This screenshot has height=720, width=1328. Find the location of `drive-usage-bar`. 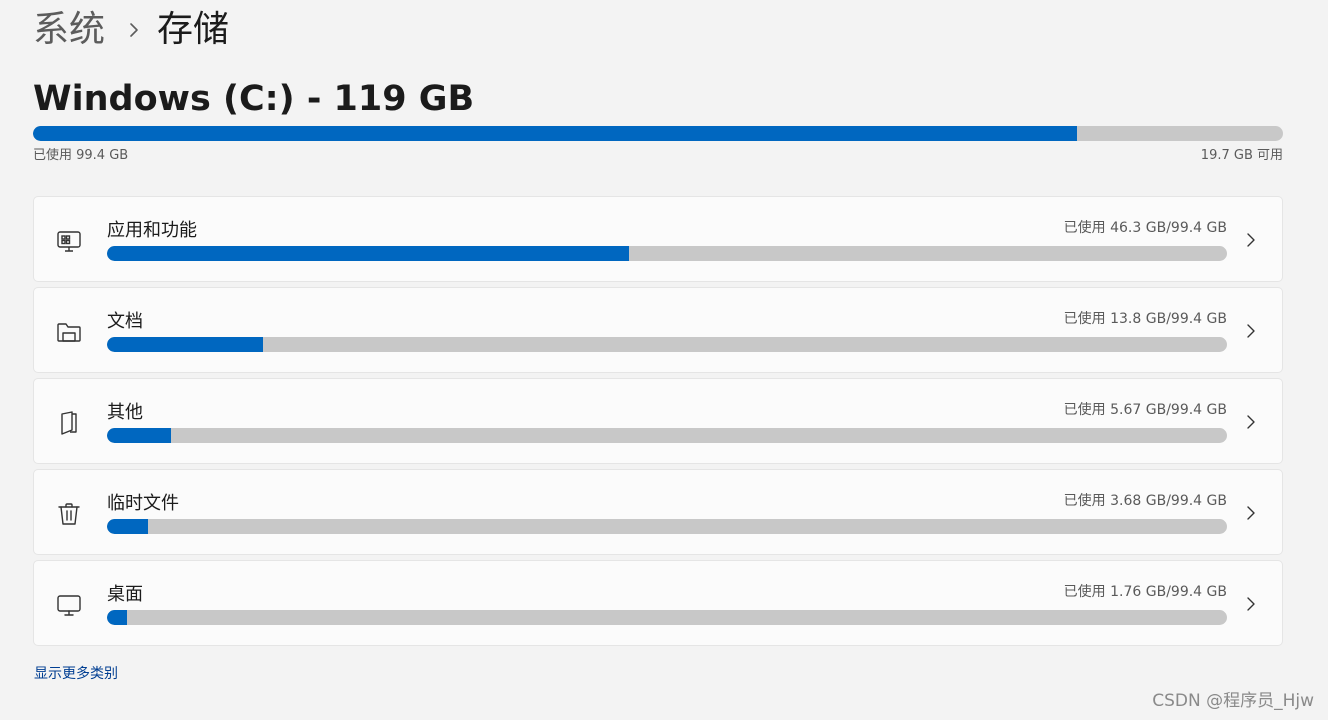

drive-usage-bar is located at coordinates (658, 133).